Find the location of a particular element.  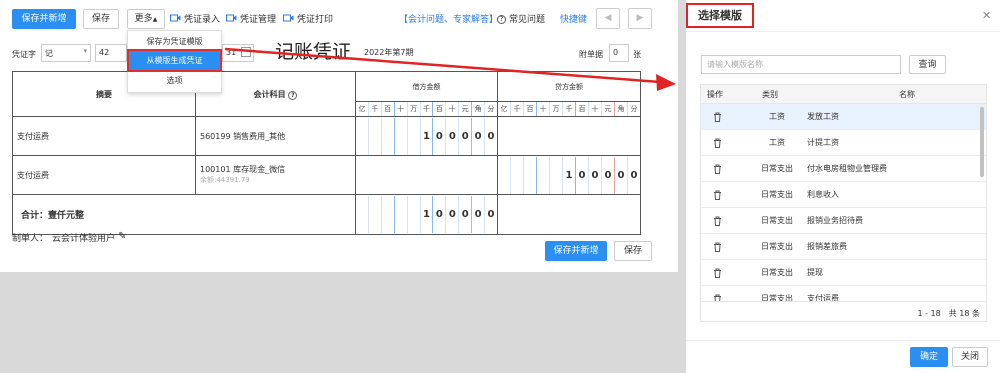

col-category: 类别 is located at coordinates (770, 94).